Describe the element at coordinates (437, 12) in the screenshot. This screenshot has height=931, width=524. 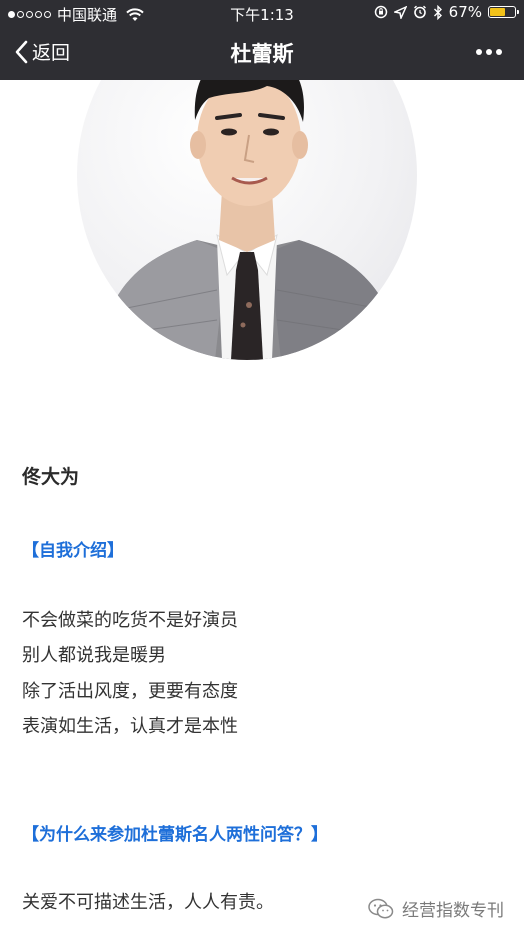
I see `bluetooth-icon` at that location.